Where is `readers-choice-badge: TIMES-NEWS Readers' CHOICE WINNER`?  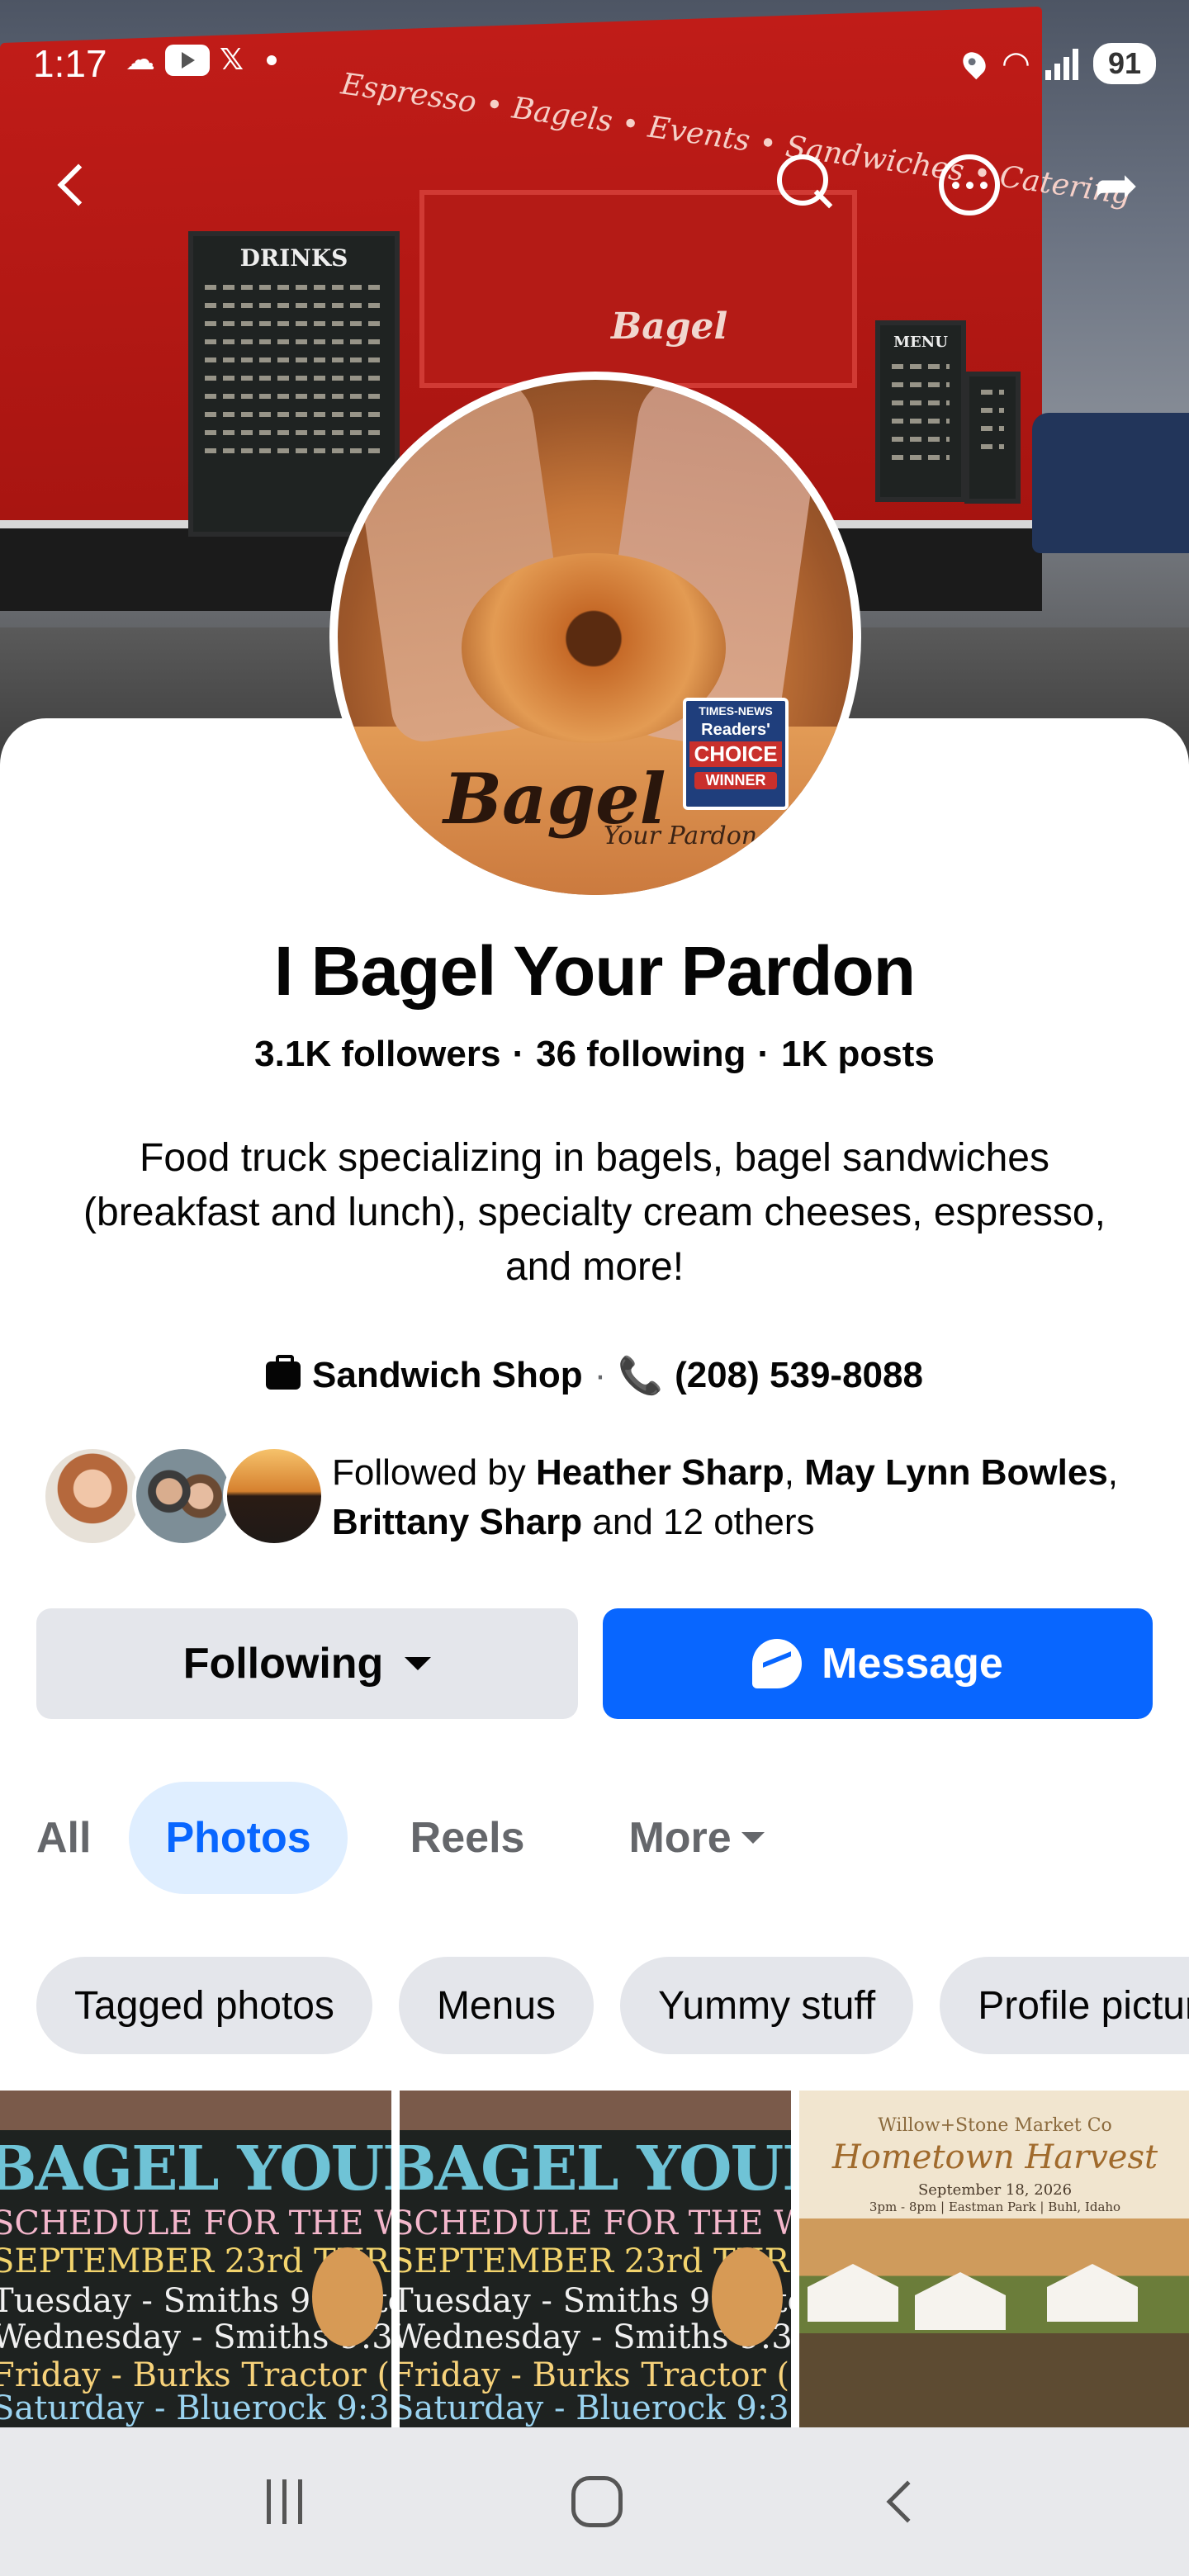
readers-choice-badge: TIMES-NEWS Readers' CHOICE WINNER is located at coordinates (736, 754).